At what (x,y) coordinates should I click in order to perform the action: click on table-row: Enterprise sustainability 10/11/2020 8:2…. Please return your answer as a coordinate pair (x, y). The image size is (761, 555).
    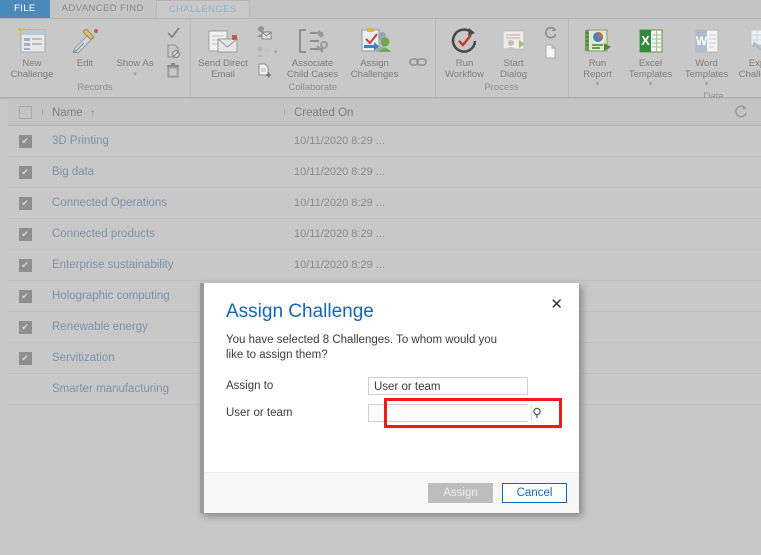
    Looking at the image, I should click on (384, 265).